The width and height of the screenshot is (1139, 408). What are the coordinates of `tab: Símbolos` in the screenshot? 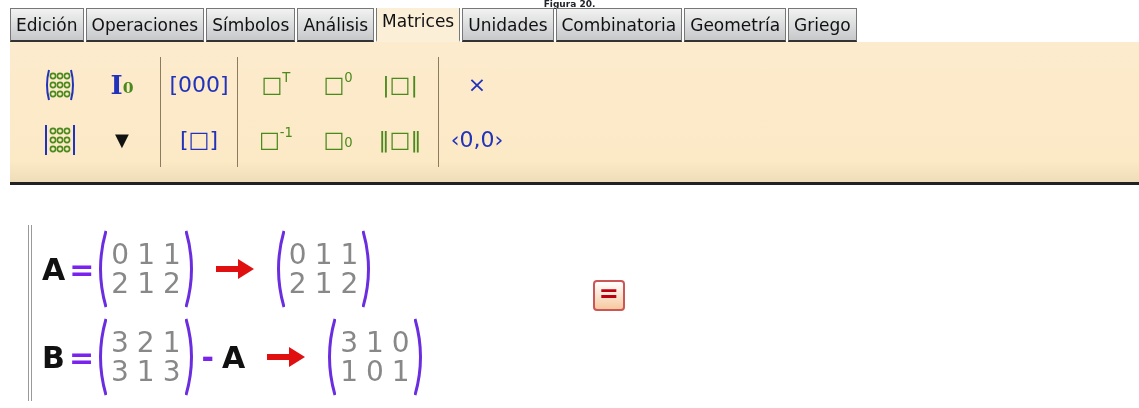 It's located at (251, 25).